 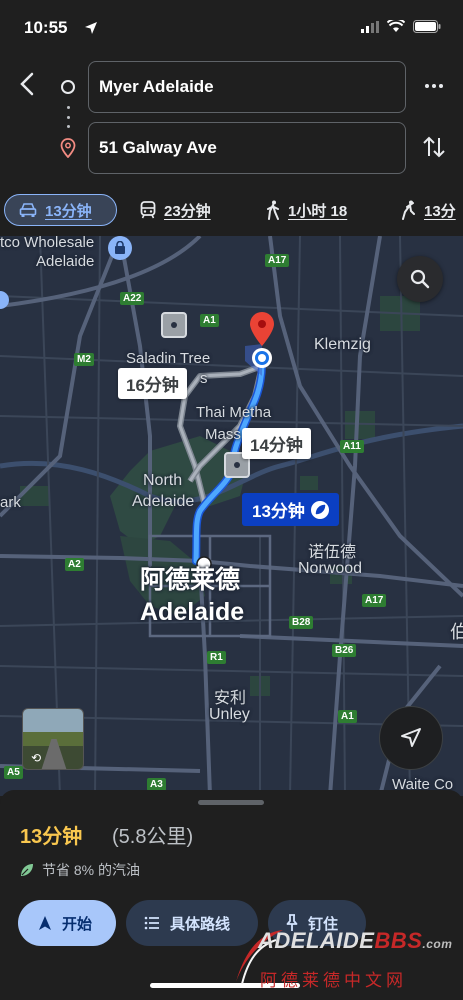 I want to click on map-label-costco-2: Adelaide, so click(x=65, y=261).